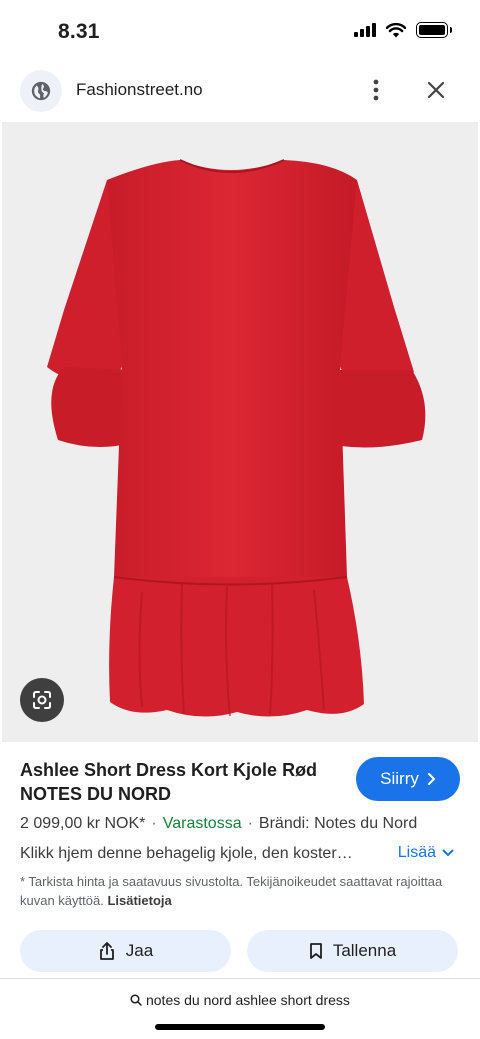 The height and width of the screenshot is (1039, 480). What do you see at coordinates (240, 30) in the screenshot?
I see `status-bar: 8.31` at bounding box center [240, 30].